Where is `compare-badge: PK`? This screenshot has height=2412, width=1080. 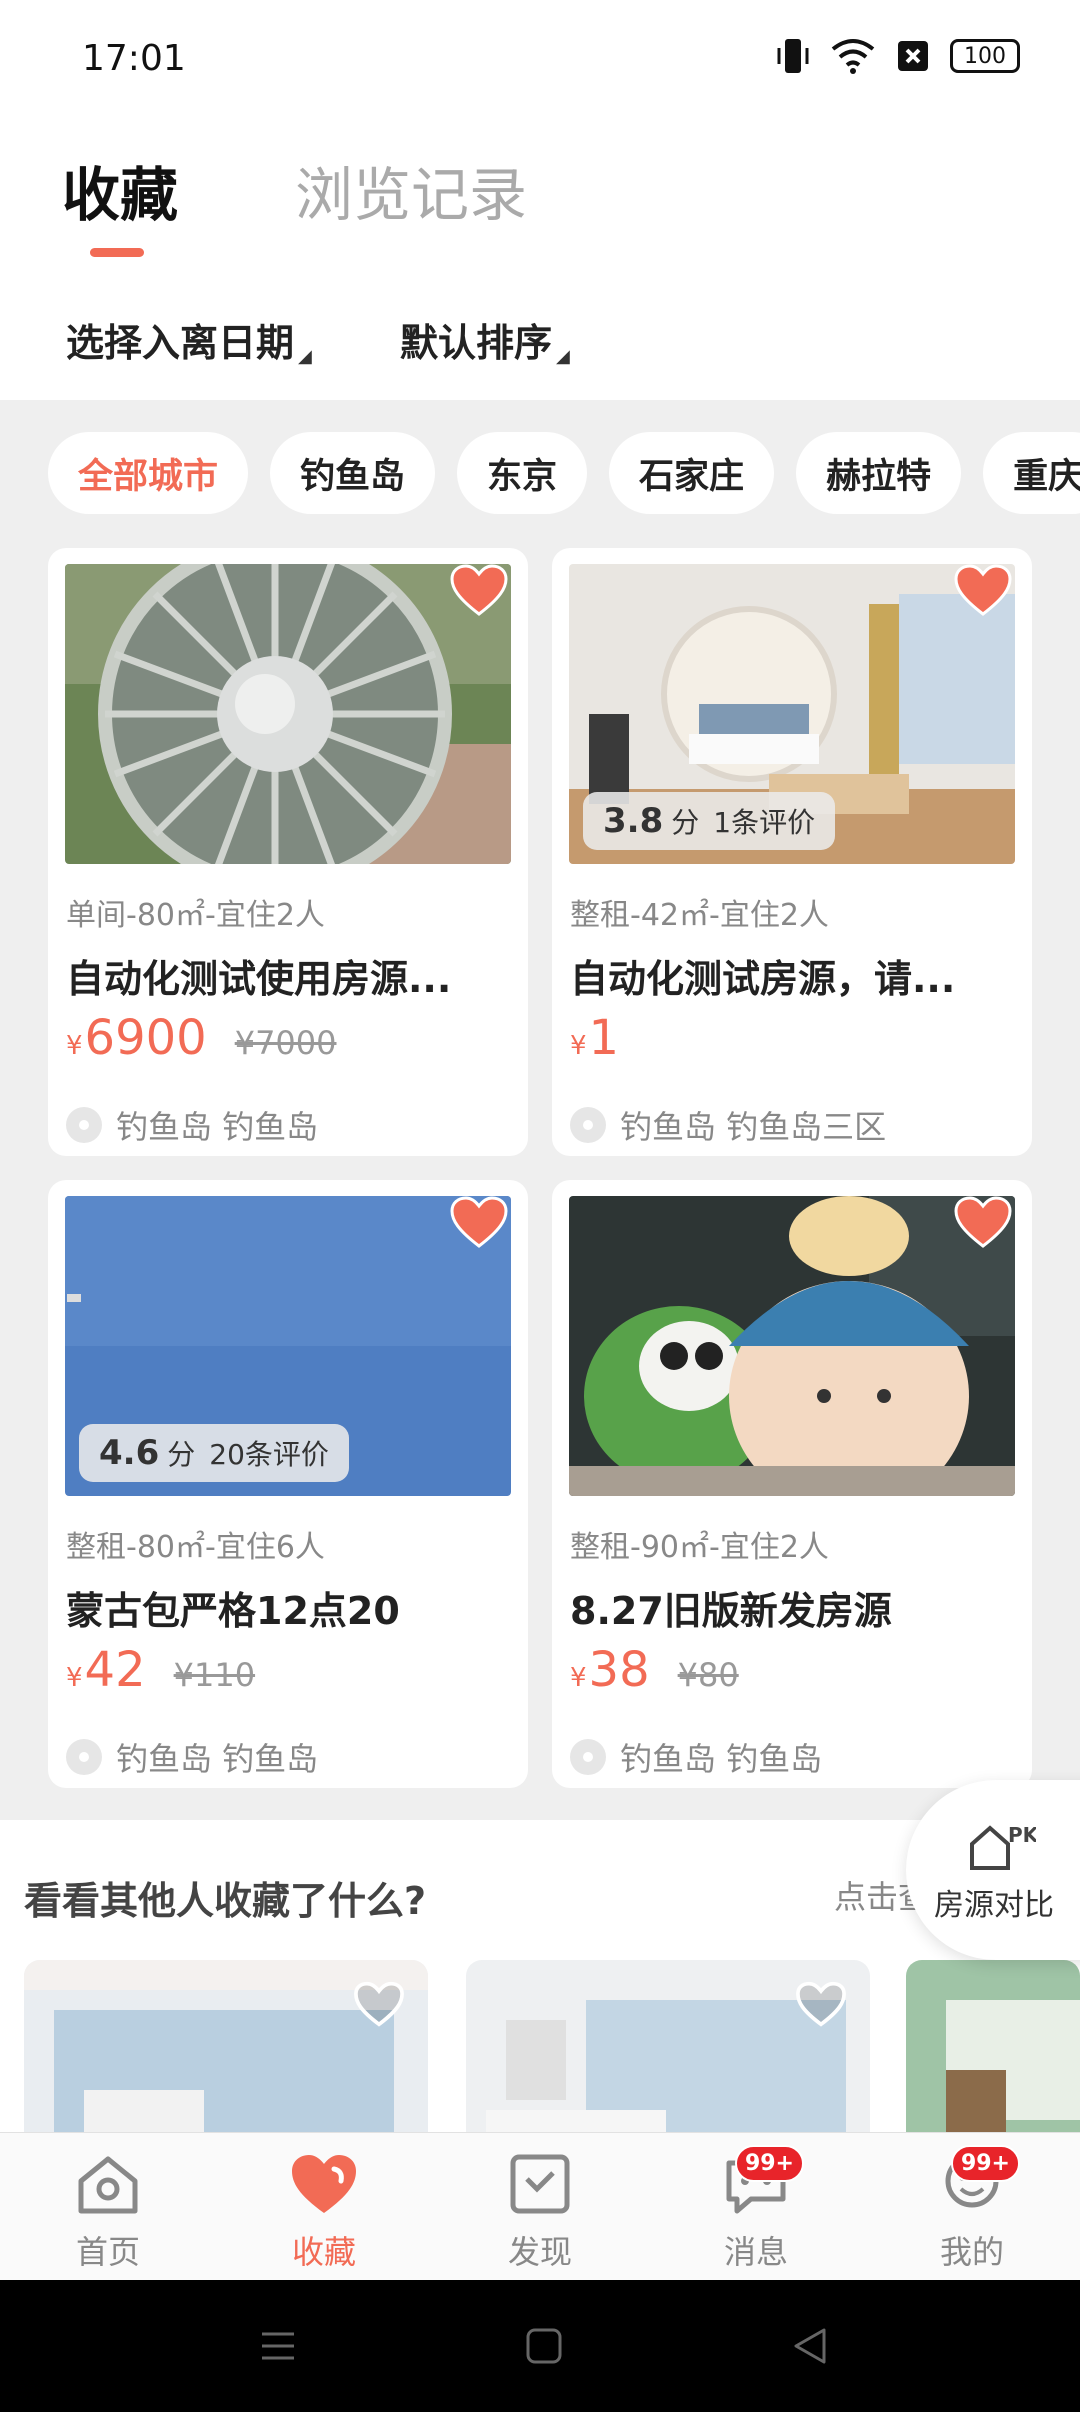 compare-badge: PK is located at coordinates (1022, 1835).